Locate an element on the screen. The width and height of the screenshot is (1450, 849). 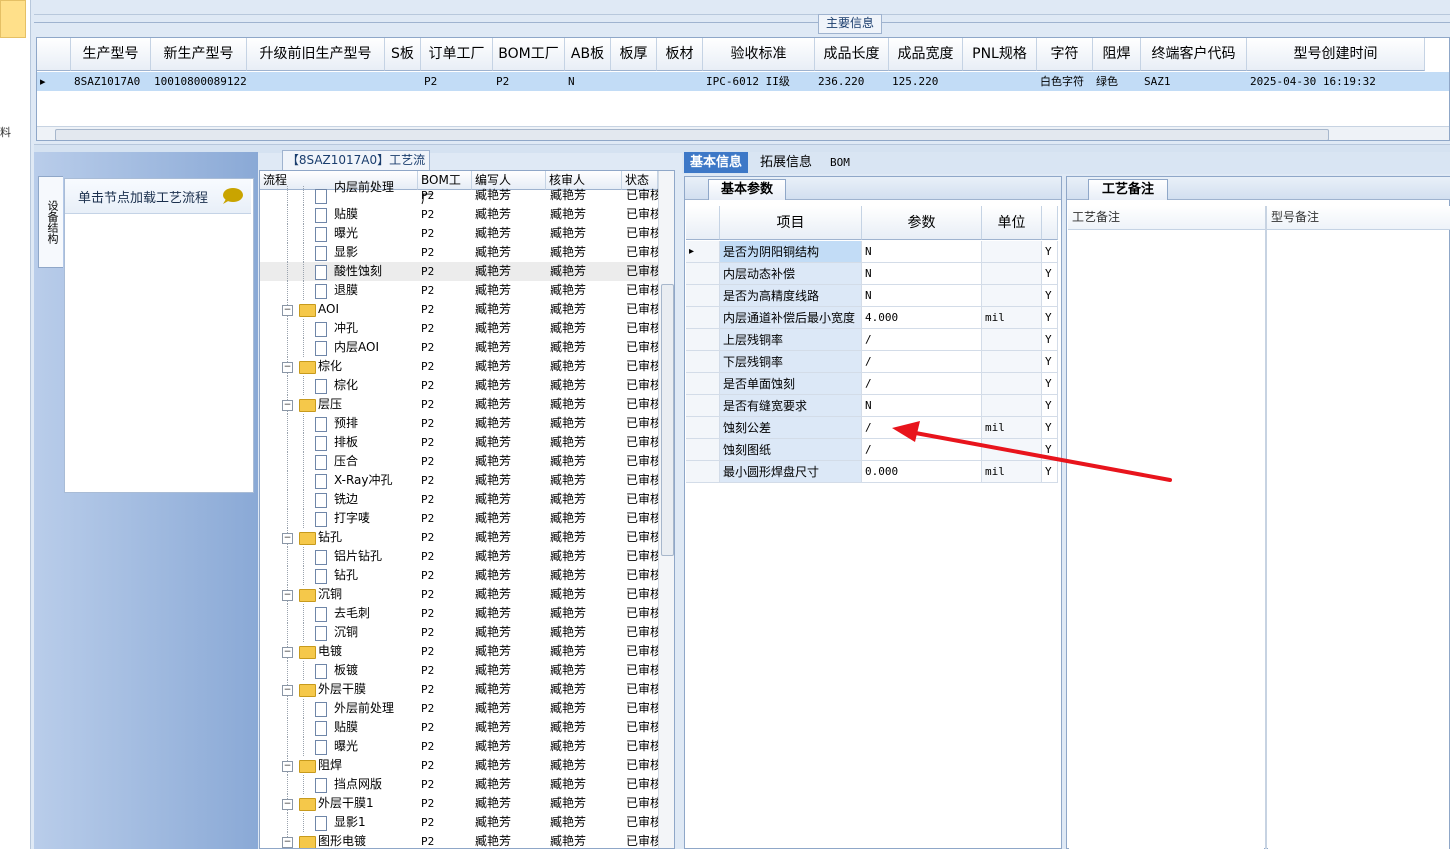
process-tree-row: 显影 P2 臧艳芳 臧艳芳 已审核 is located at coordinates (459, 252).